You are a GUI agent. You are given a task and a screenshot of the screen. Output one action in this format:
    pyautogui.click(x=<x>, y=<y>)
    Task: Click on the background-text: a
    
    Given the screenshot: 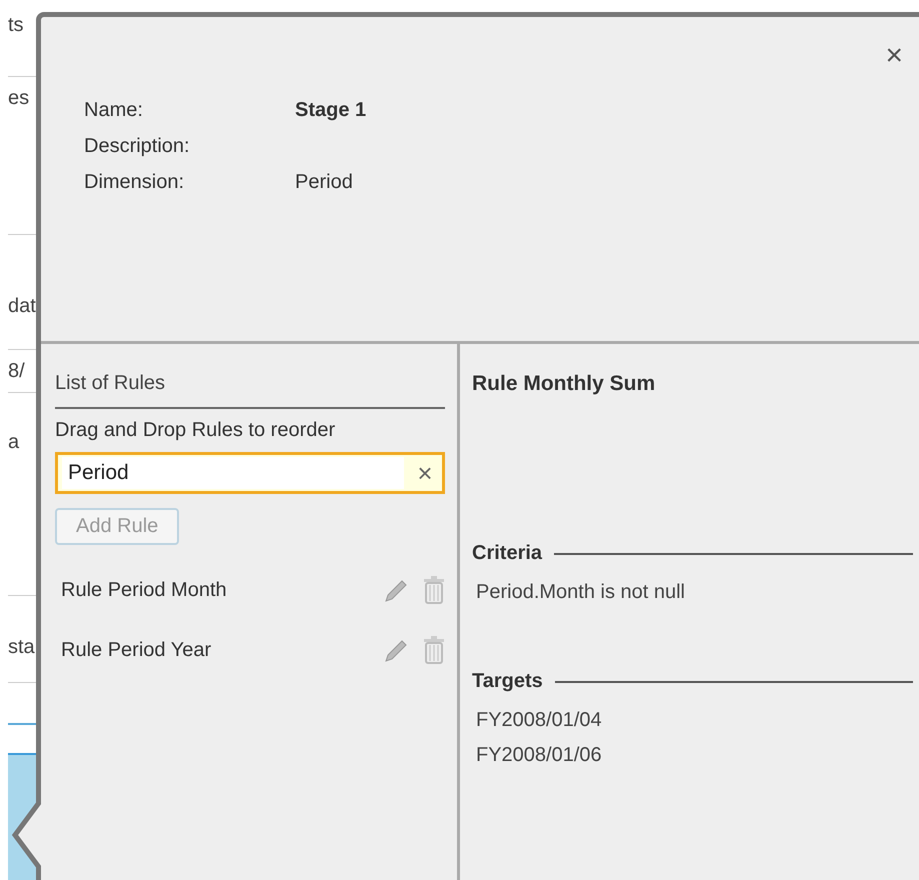 What is the action you would take?
    pyautogui.click(x=14, y=442)
    